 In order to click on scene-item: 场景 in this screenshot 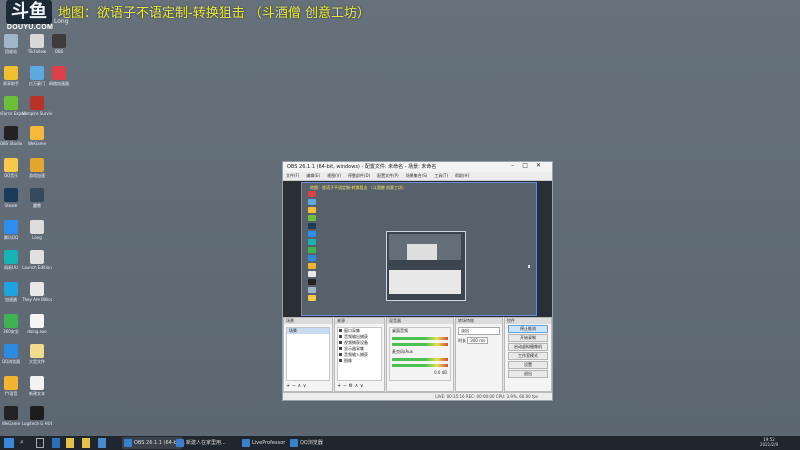, I will do `click(308, 331)`.